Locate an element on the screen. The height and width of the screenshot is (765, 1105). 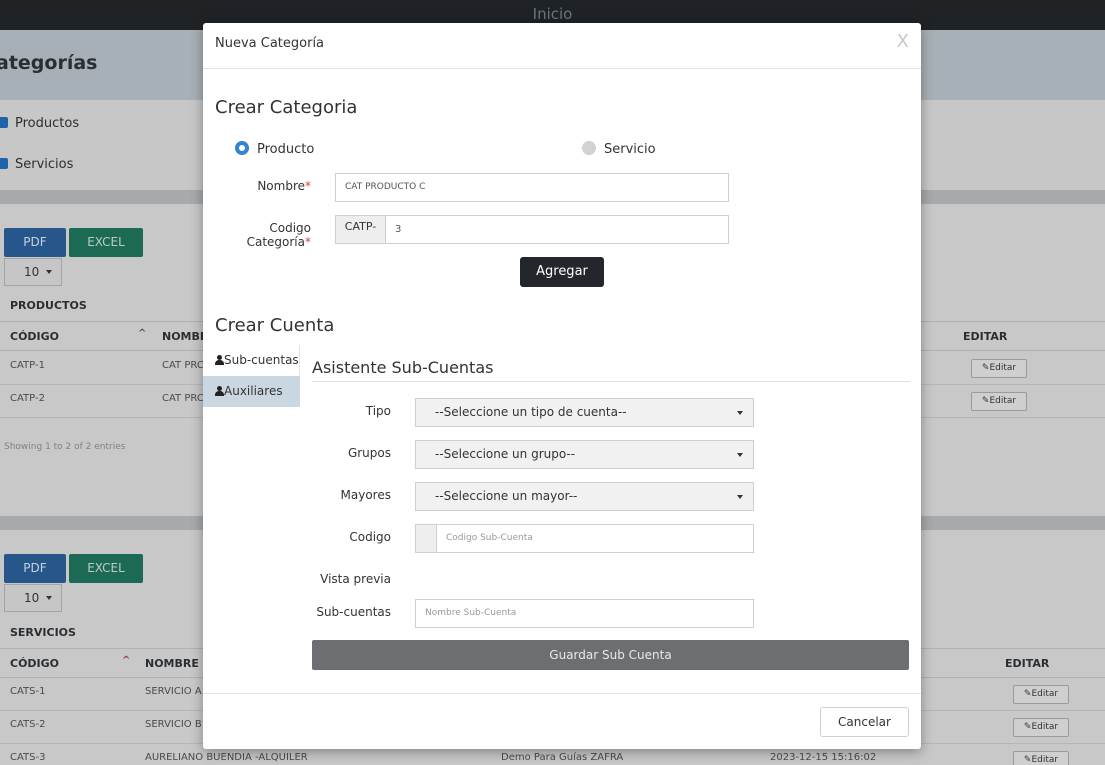
cancelar-button: Cancelar is located at coordinates (864, 722).